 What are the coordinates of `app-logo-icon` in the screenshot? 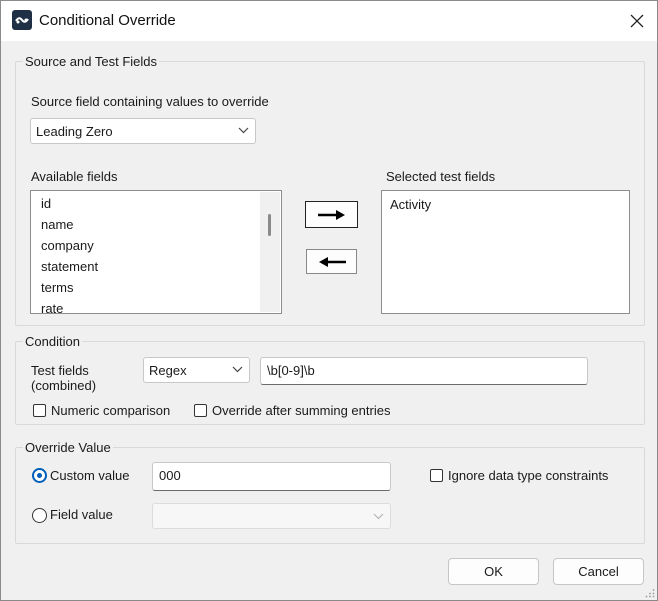 It's located at (22, 20).